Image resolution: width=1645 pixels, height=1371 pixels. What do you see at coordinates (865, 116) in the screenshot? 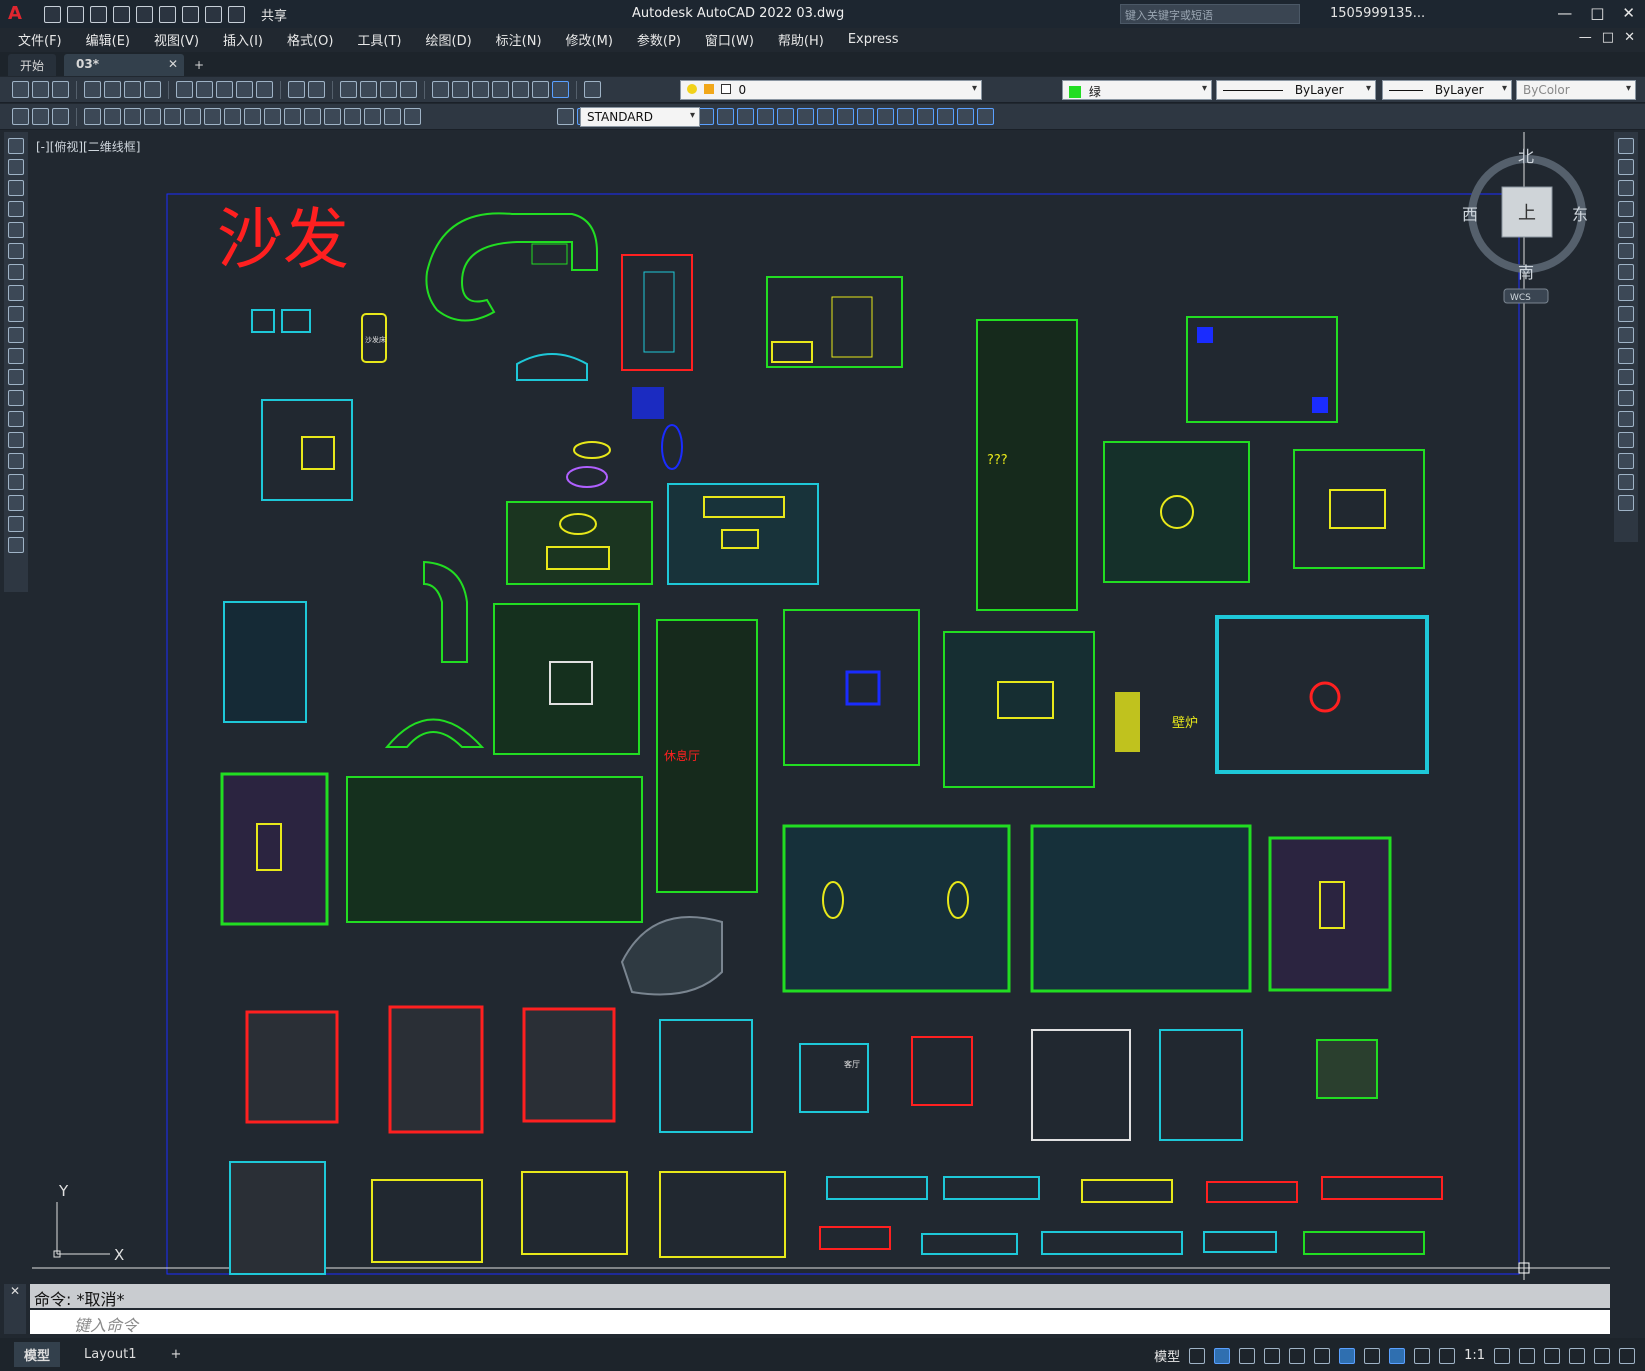
I see `fillet-icon` at bounding box center [865, 116].